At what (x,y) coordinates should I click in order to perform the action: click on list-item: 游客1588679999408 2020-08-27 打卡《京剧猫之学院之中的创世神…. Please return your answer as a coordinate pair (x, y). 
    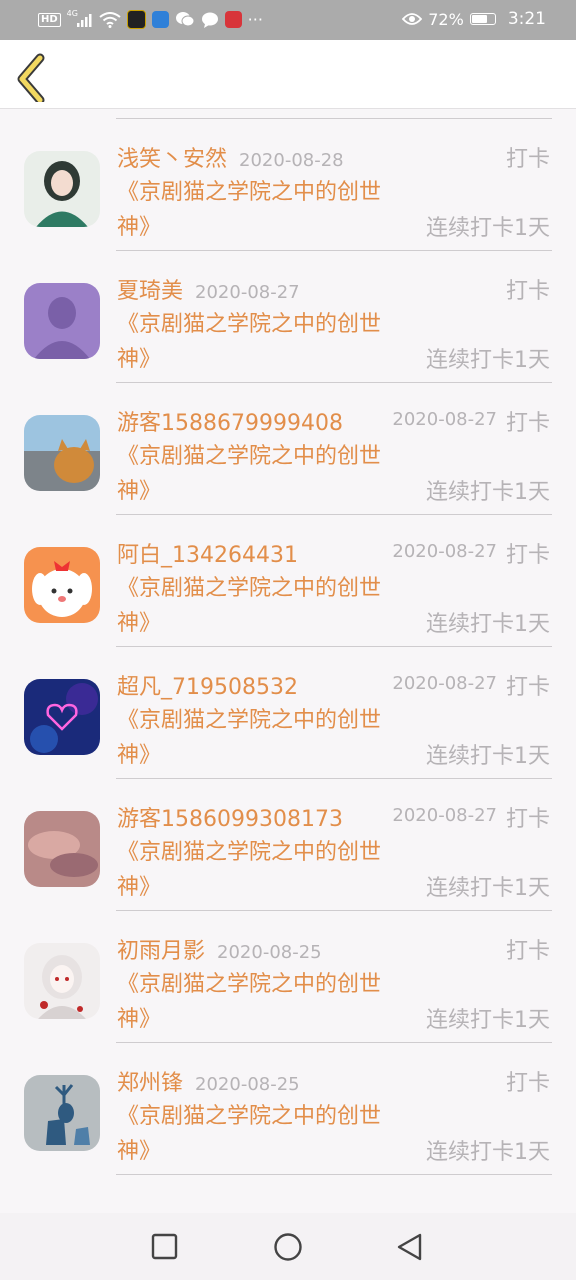
    Looking at the image, I should click on (288, 449).